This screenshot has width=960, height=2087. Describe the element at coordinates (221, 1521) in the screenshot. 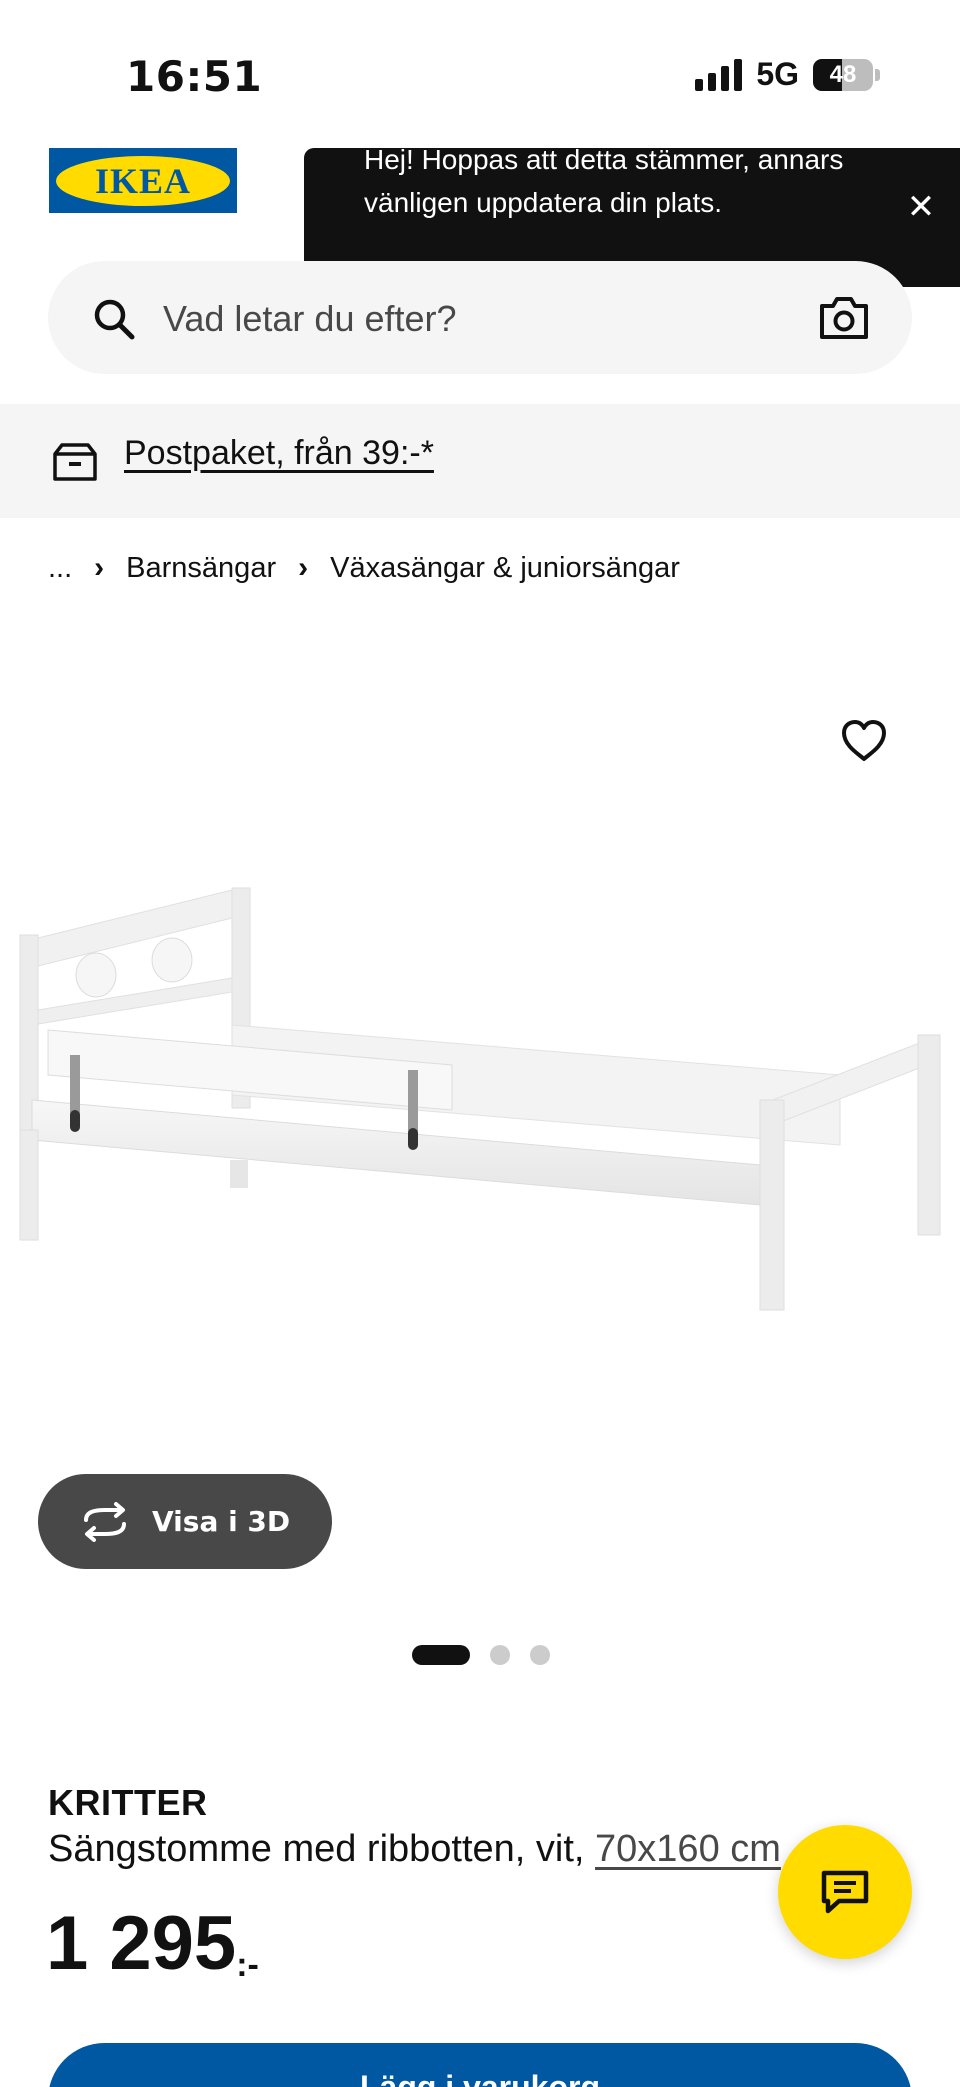

I see `view-3d-label: Visa i 3D` at that location.